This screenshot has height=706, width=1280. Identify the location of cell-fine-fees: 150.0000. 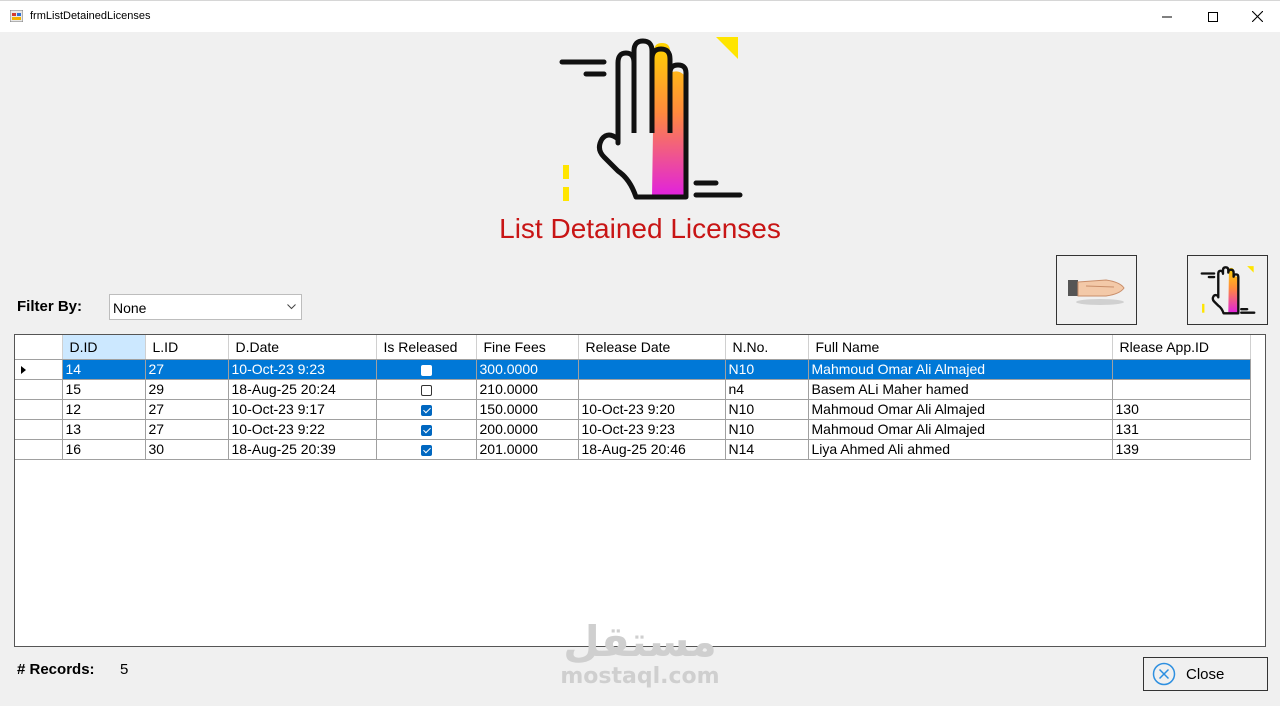
(527, 409).